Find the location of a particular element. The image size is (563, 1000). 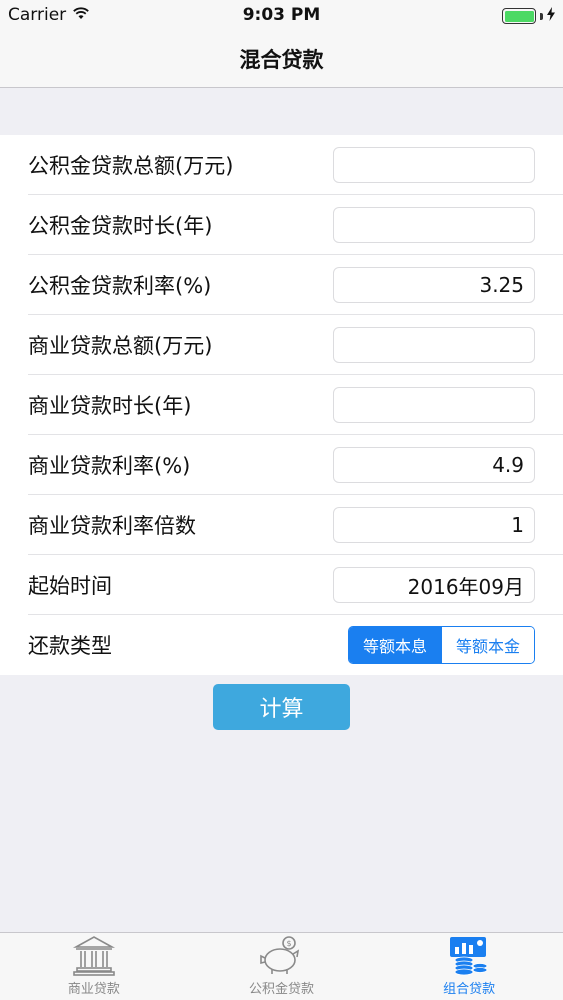

status-right is located at coordinates (528, 16).